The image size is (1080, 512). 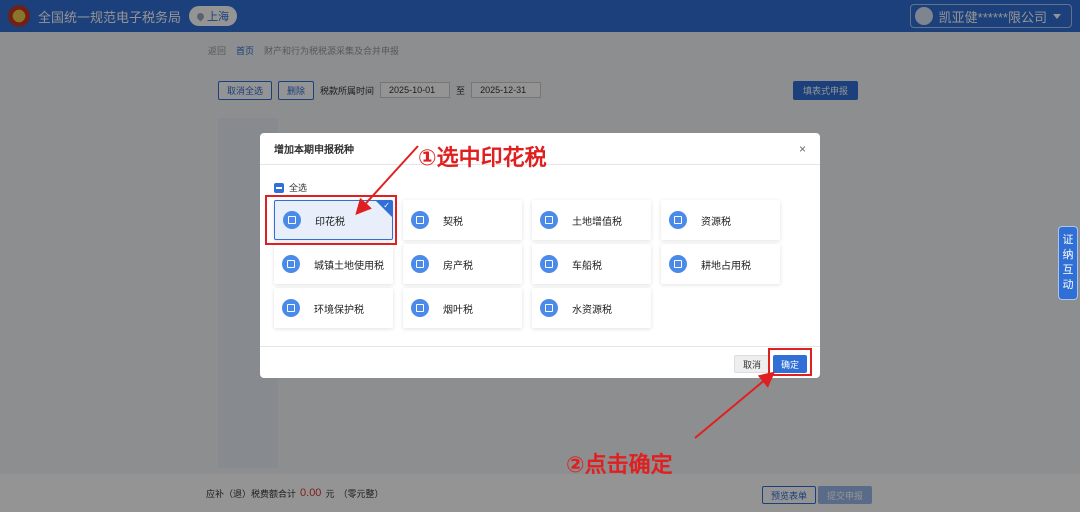 I want to click on arrow-to-confirm, so click(x=735, y=405).